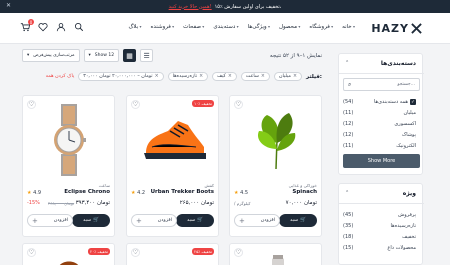 The width and height of the screenshot is (450, 265). I want to click on clear-all-filters: پاک کردن همه, so click(60, 76).